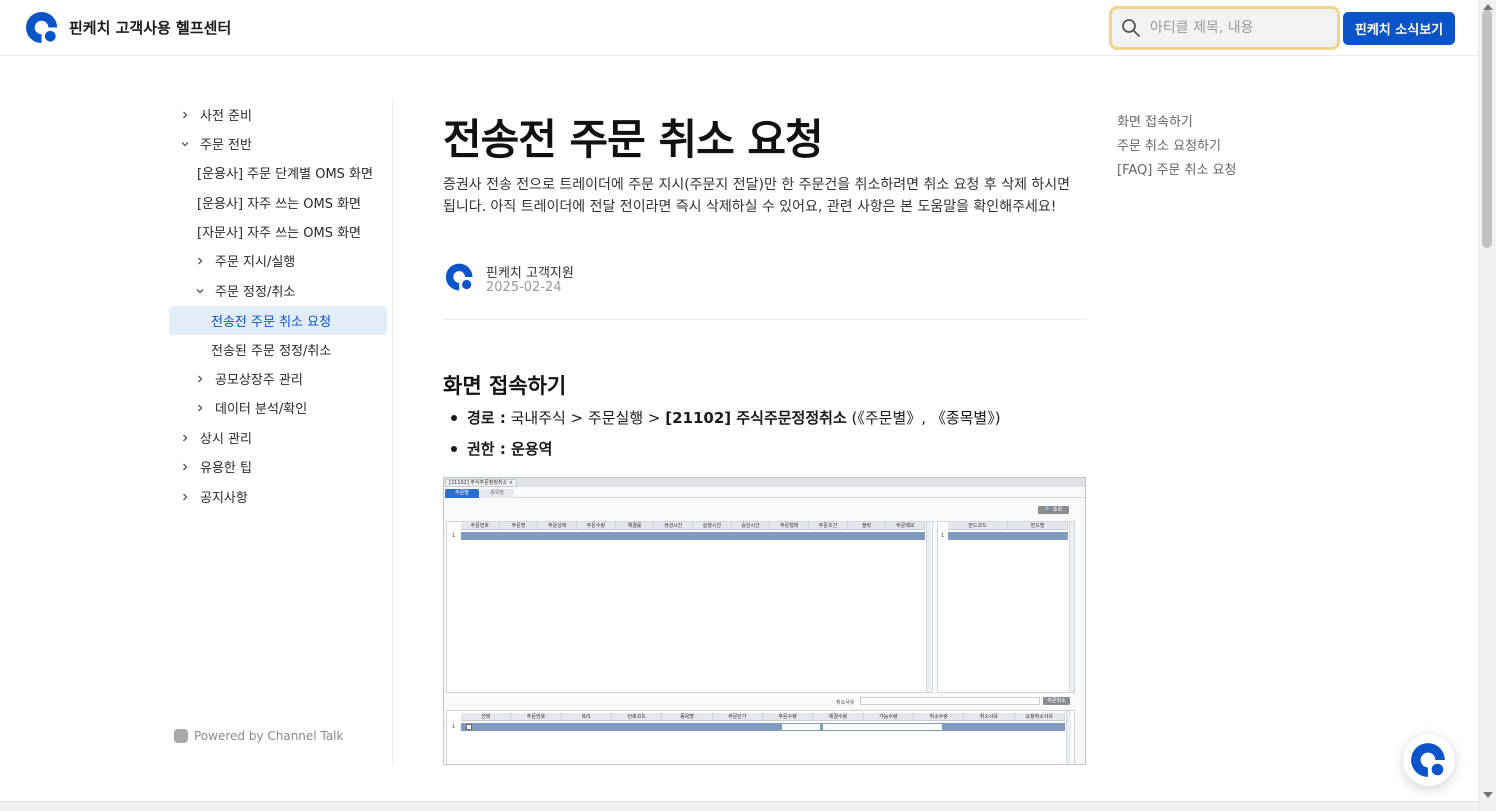  What do you see at coordinates (790, 525) in the screenshot?
I see `grid-column-header: 주문형태` at bounding box center [790, 525].